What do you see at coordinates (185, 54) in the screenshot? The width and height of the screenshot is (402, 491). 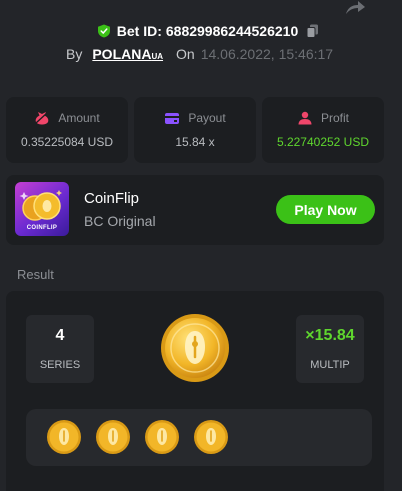 I see `on-label: On` at bounding box center [185, 54].